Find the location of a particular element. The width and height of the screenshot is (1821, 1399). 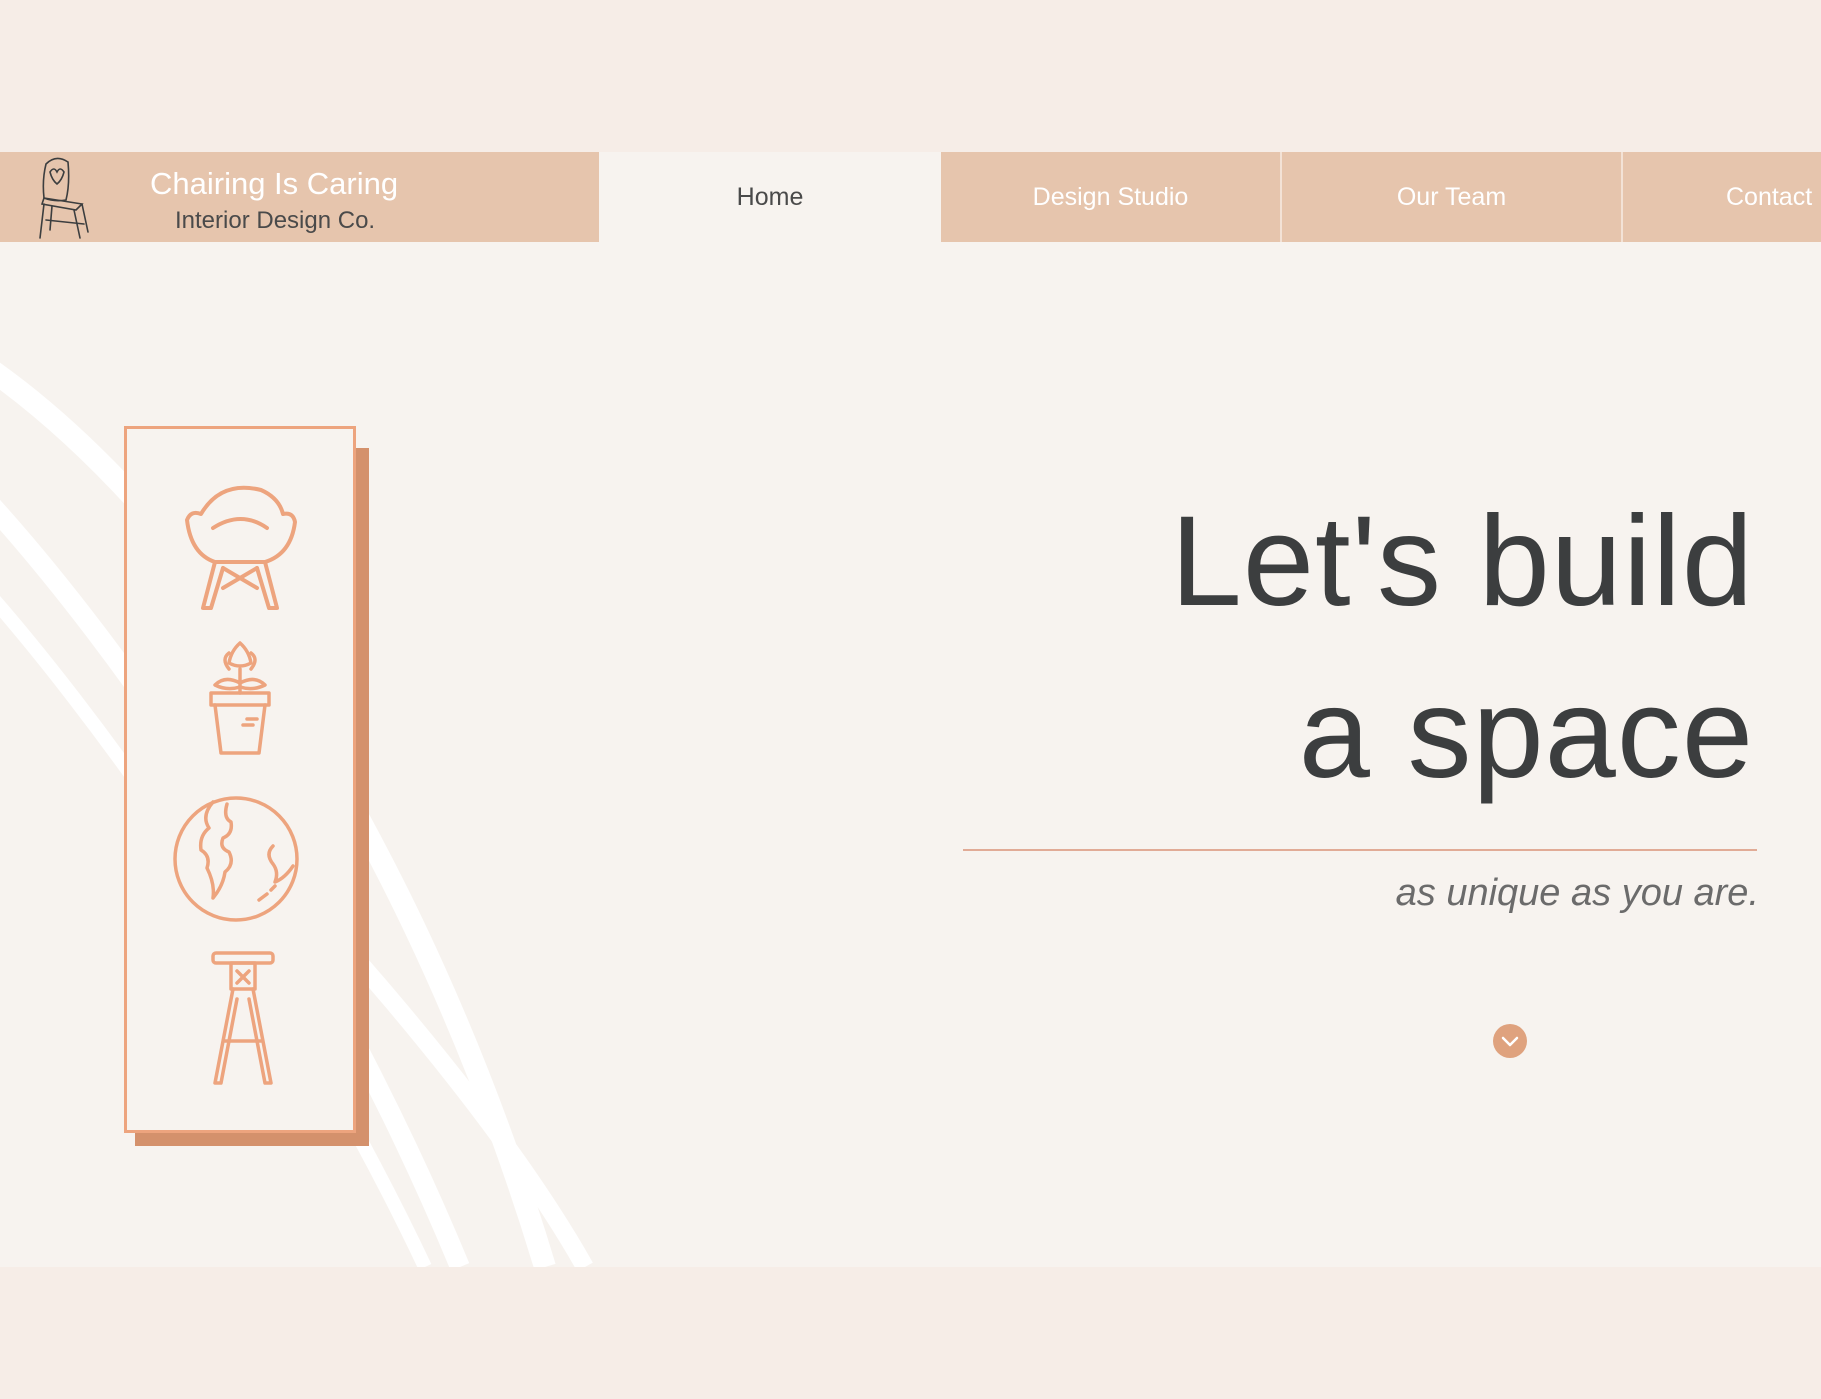

icon-card is located at coordinates (240, 779).